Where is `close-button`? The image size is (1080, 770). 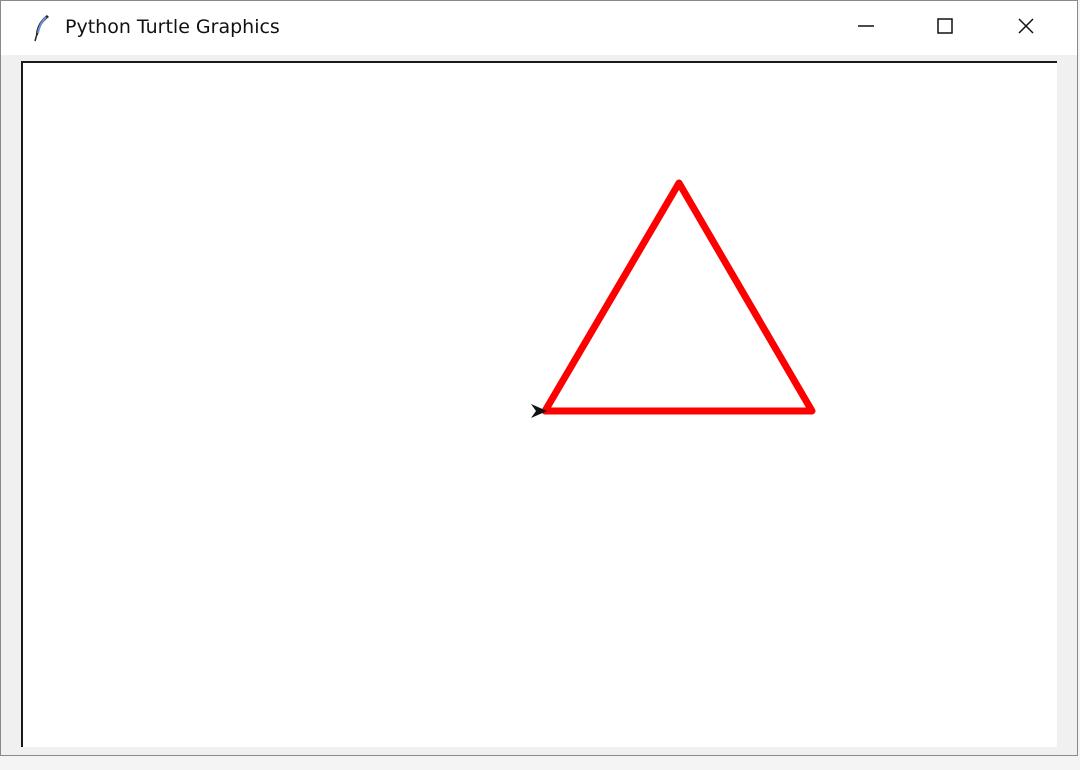
close-button is located at coordinates (1026, 28).